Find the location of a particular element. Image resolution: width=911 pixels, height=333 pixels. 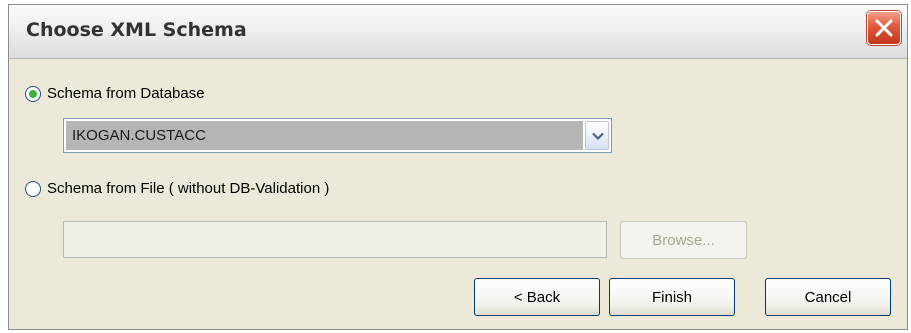

cancel-button: Cancel is located at coordinates (828, 297).